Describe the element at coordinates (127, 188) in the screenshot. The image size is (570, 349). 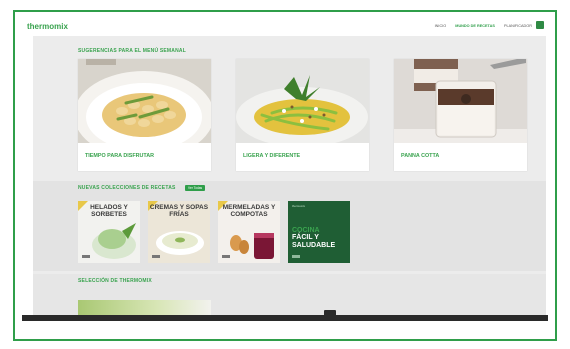
I see `section-title-new-collections: NUEVAS COLECCIONES DE RECETAS` at that location.